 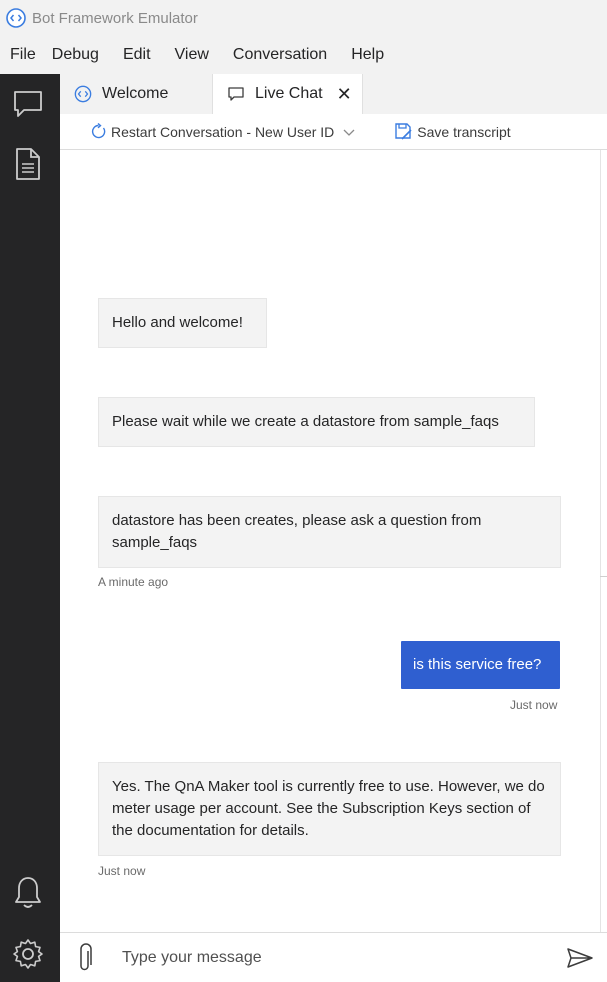 I want to click on save-transcript-label: Save transcript, so click(x=464, y=131).